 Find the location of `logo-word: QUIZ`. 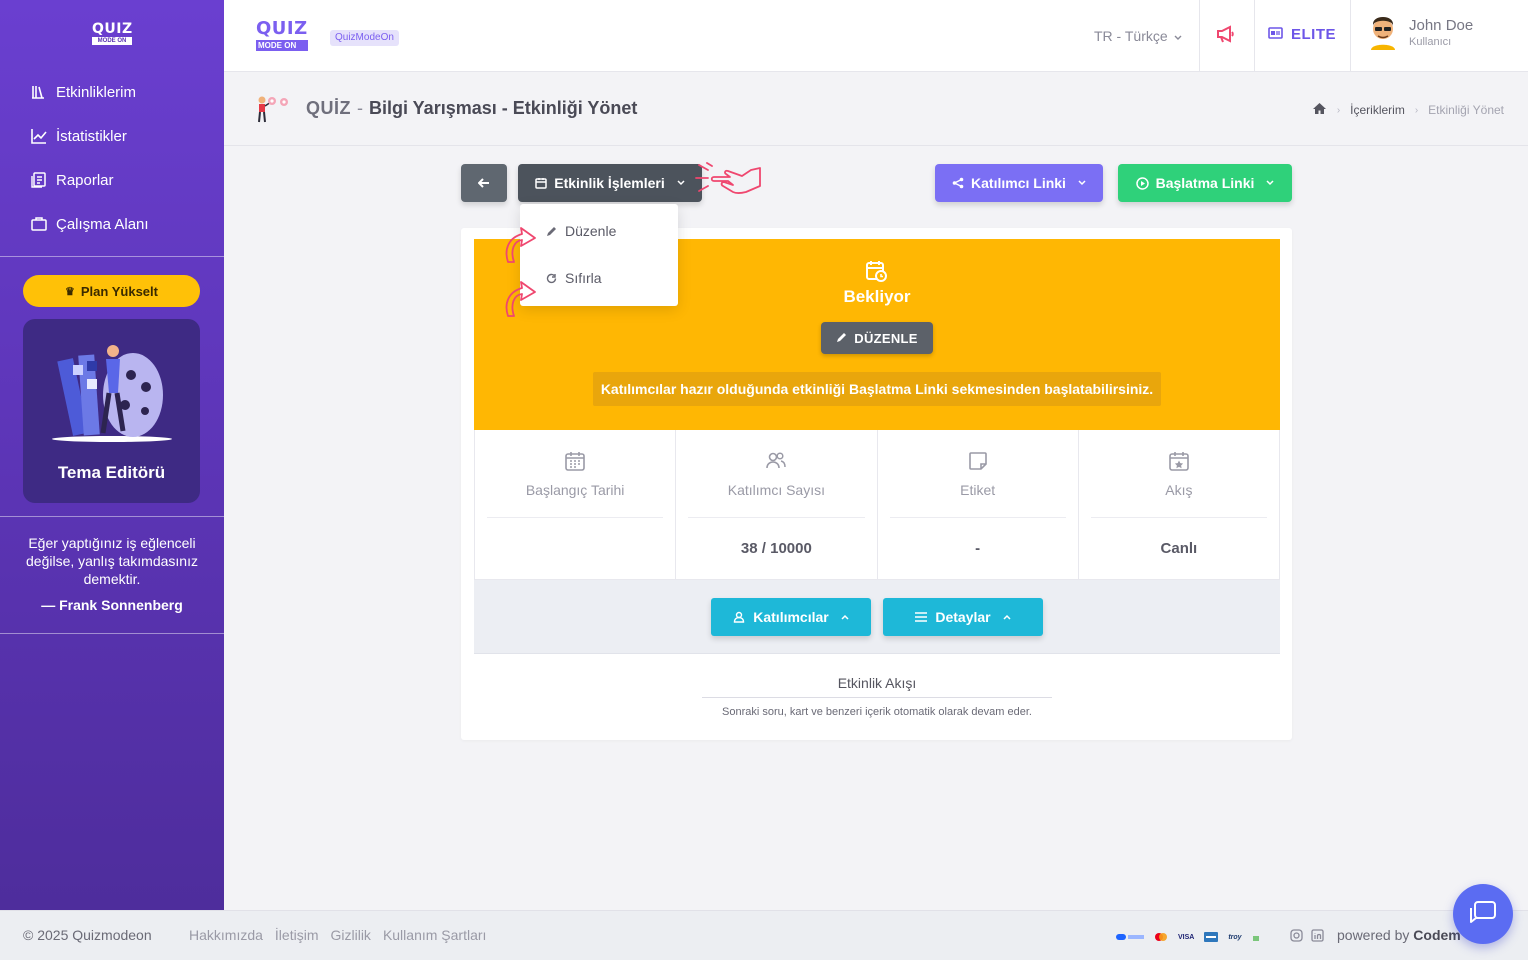

logo-word: QUIZ is located at coordinates (282, 28).